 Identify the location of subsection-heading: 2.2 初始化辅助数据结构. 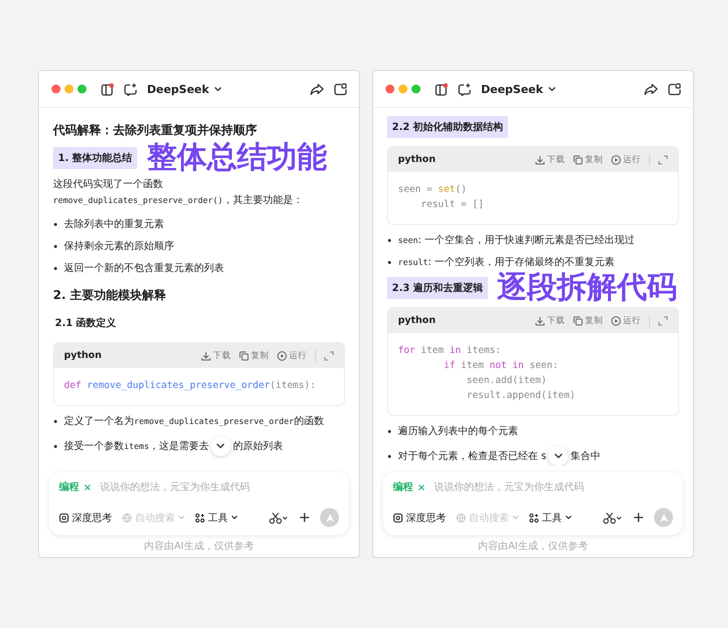
(447, 127).